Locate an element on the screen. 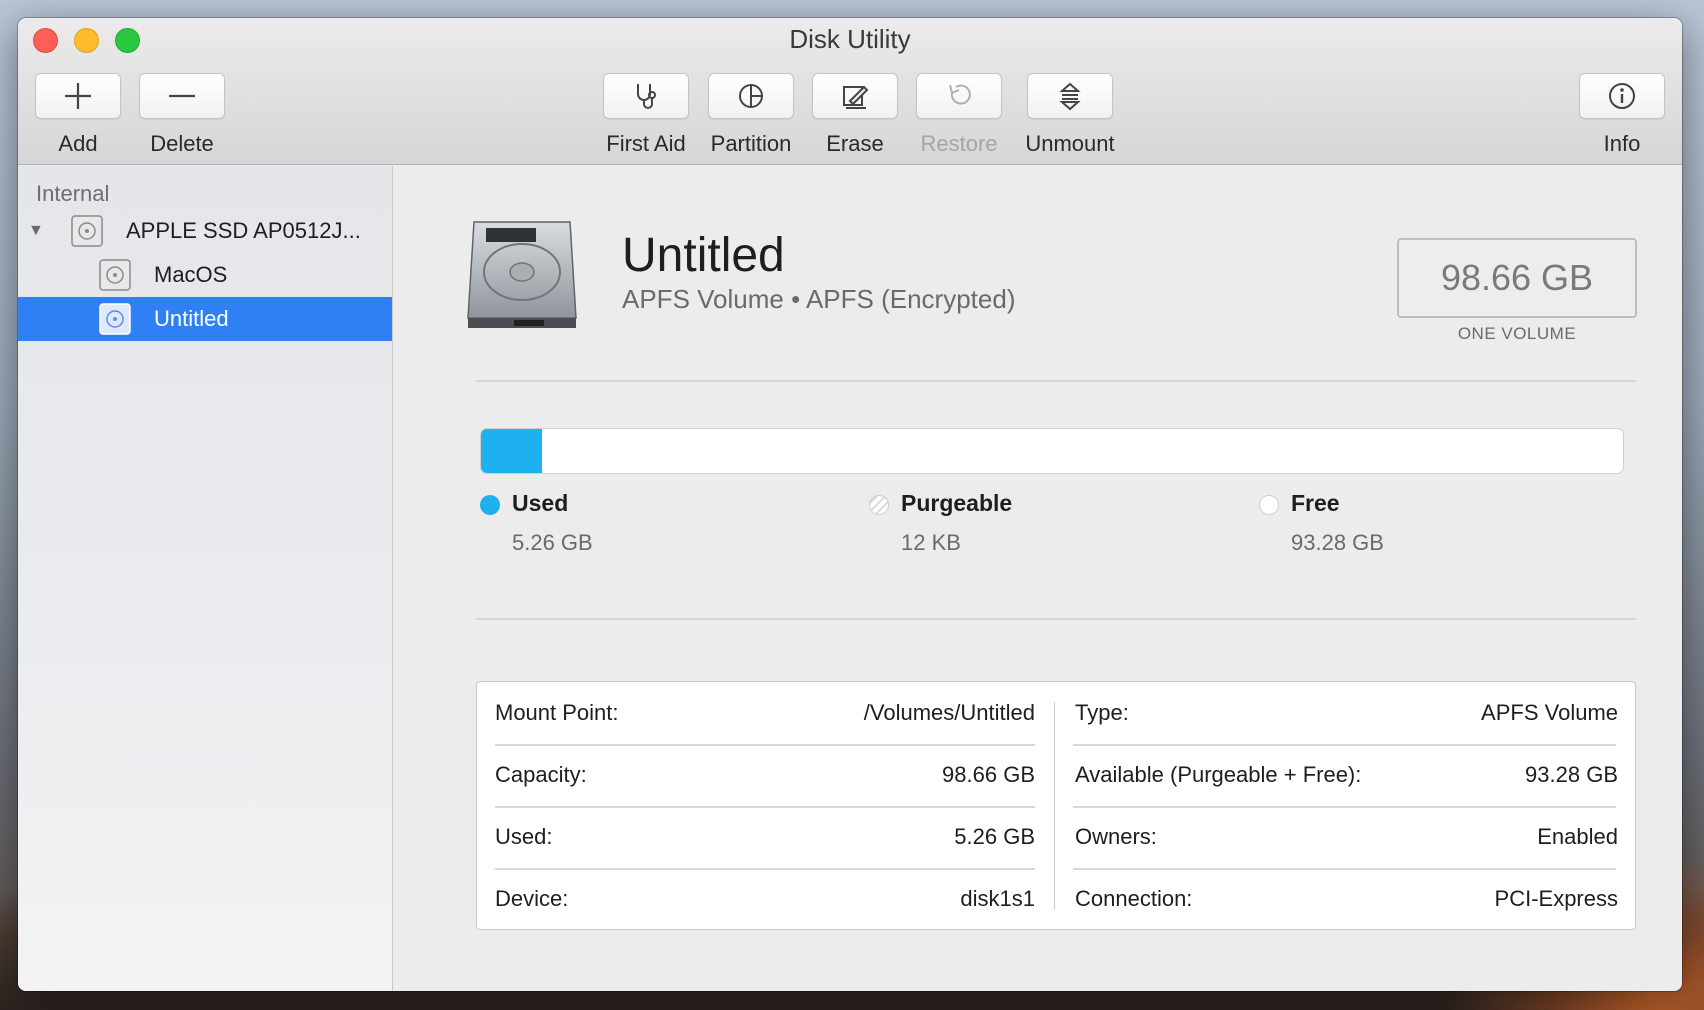 This screenshot has height=1010, width=1704. info-value: disk1s1 is located at coordinates (997, 898).